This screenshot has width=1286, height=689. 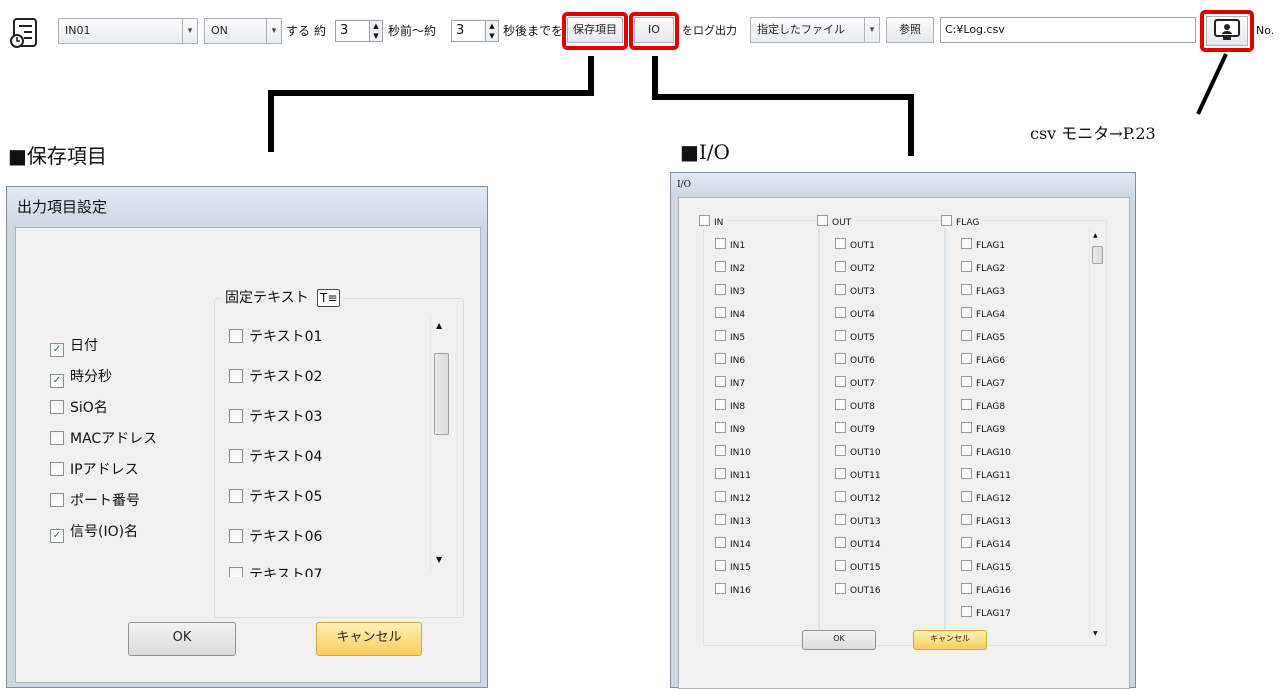 What do you see at coordinates (983, 244) in the screenshot?
I see `flag-item-checkbox: FLAG1` at bounding box center [983, 244].